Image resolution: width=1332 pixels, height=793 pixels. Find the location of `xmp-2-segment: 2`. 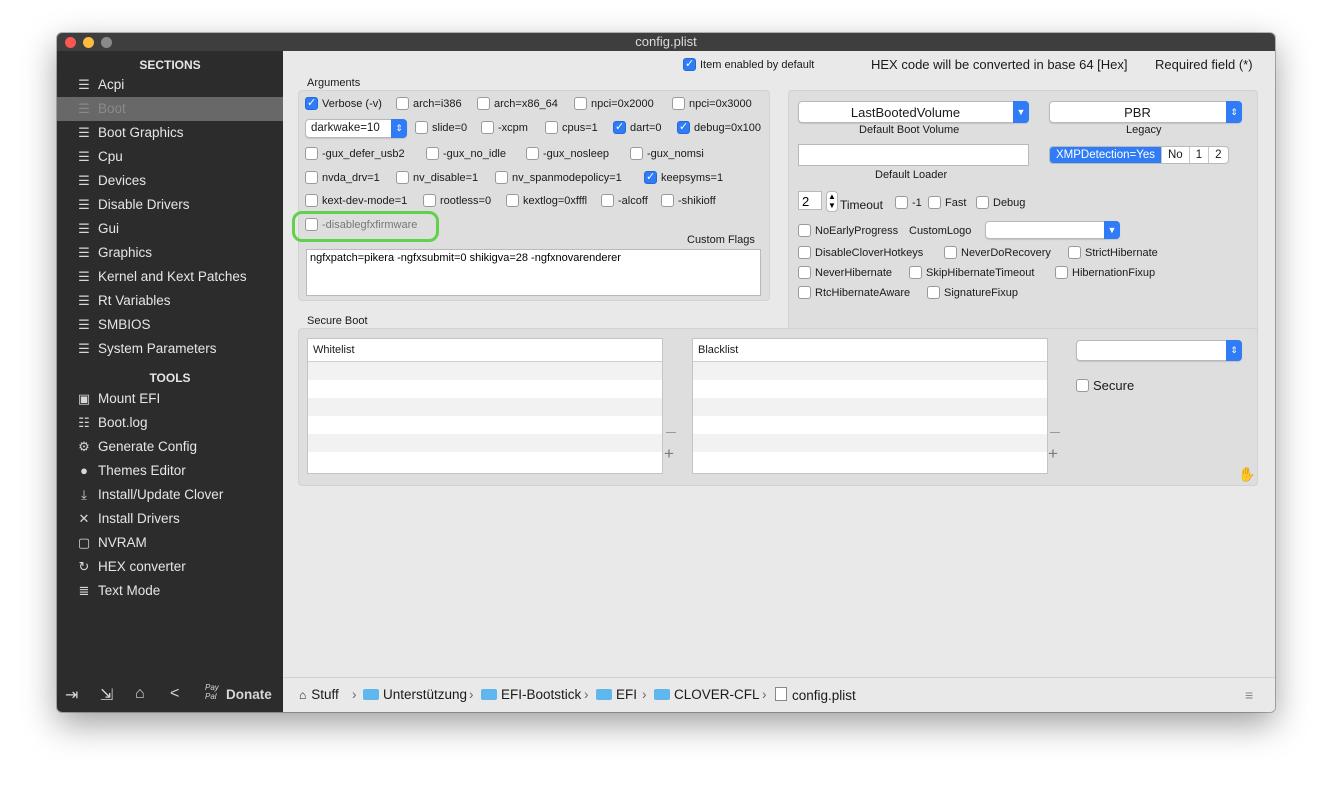

xmp-2-segment: 2 is located at coordinates (1217, 155).